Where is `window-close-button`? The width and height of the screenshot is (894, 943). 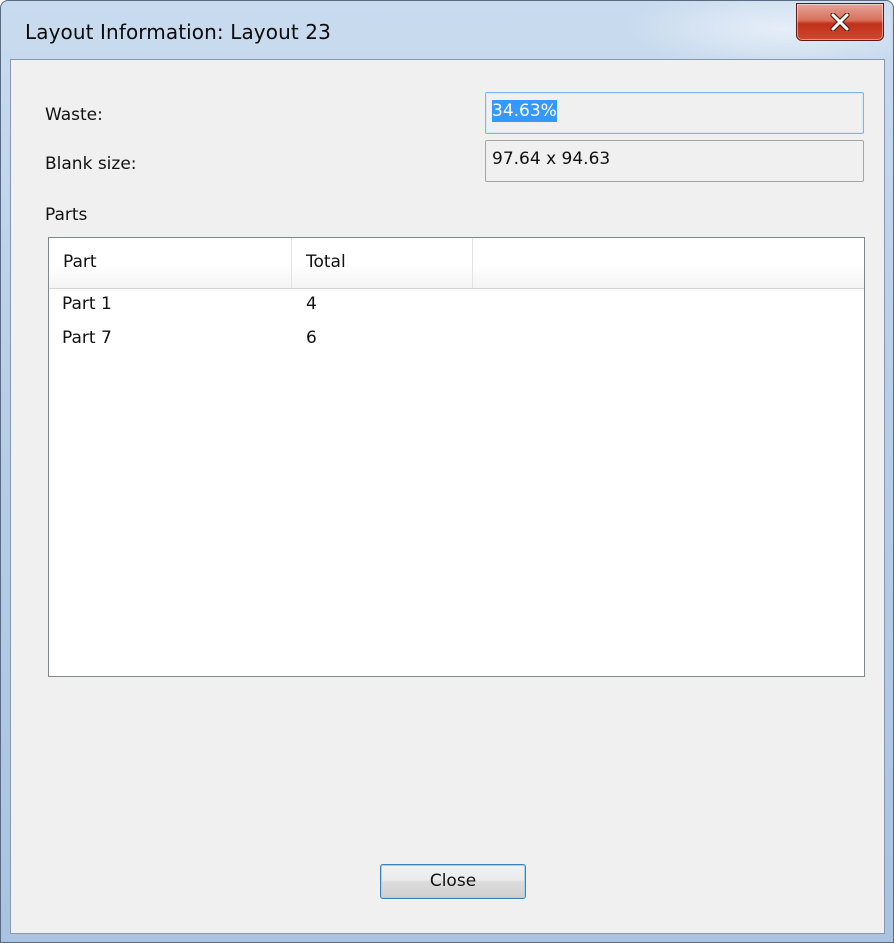
window-close-button is located at coordinates (840, 22).